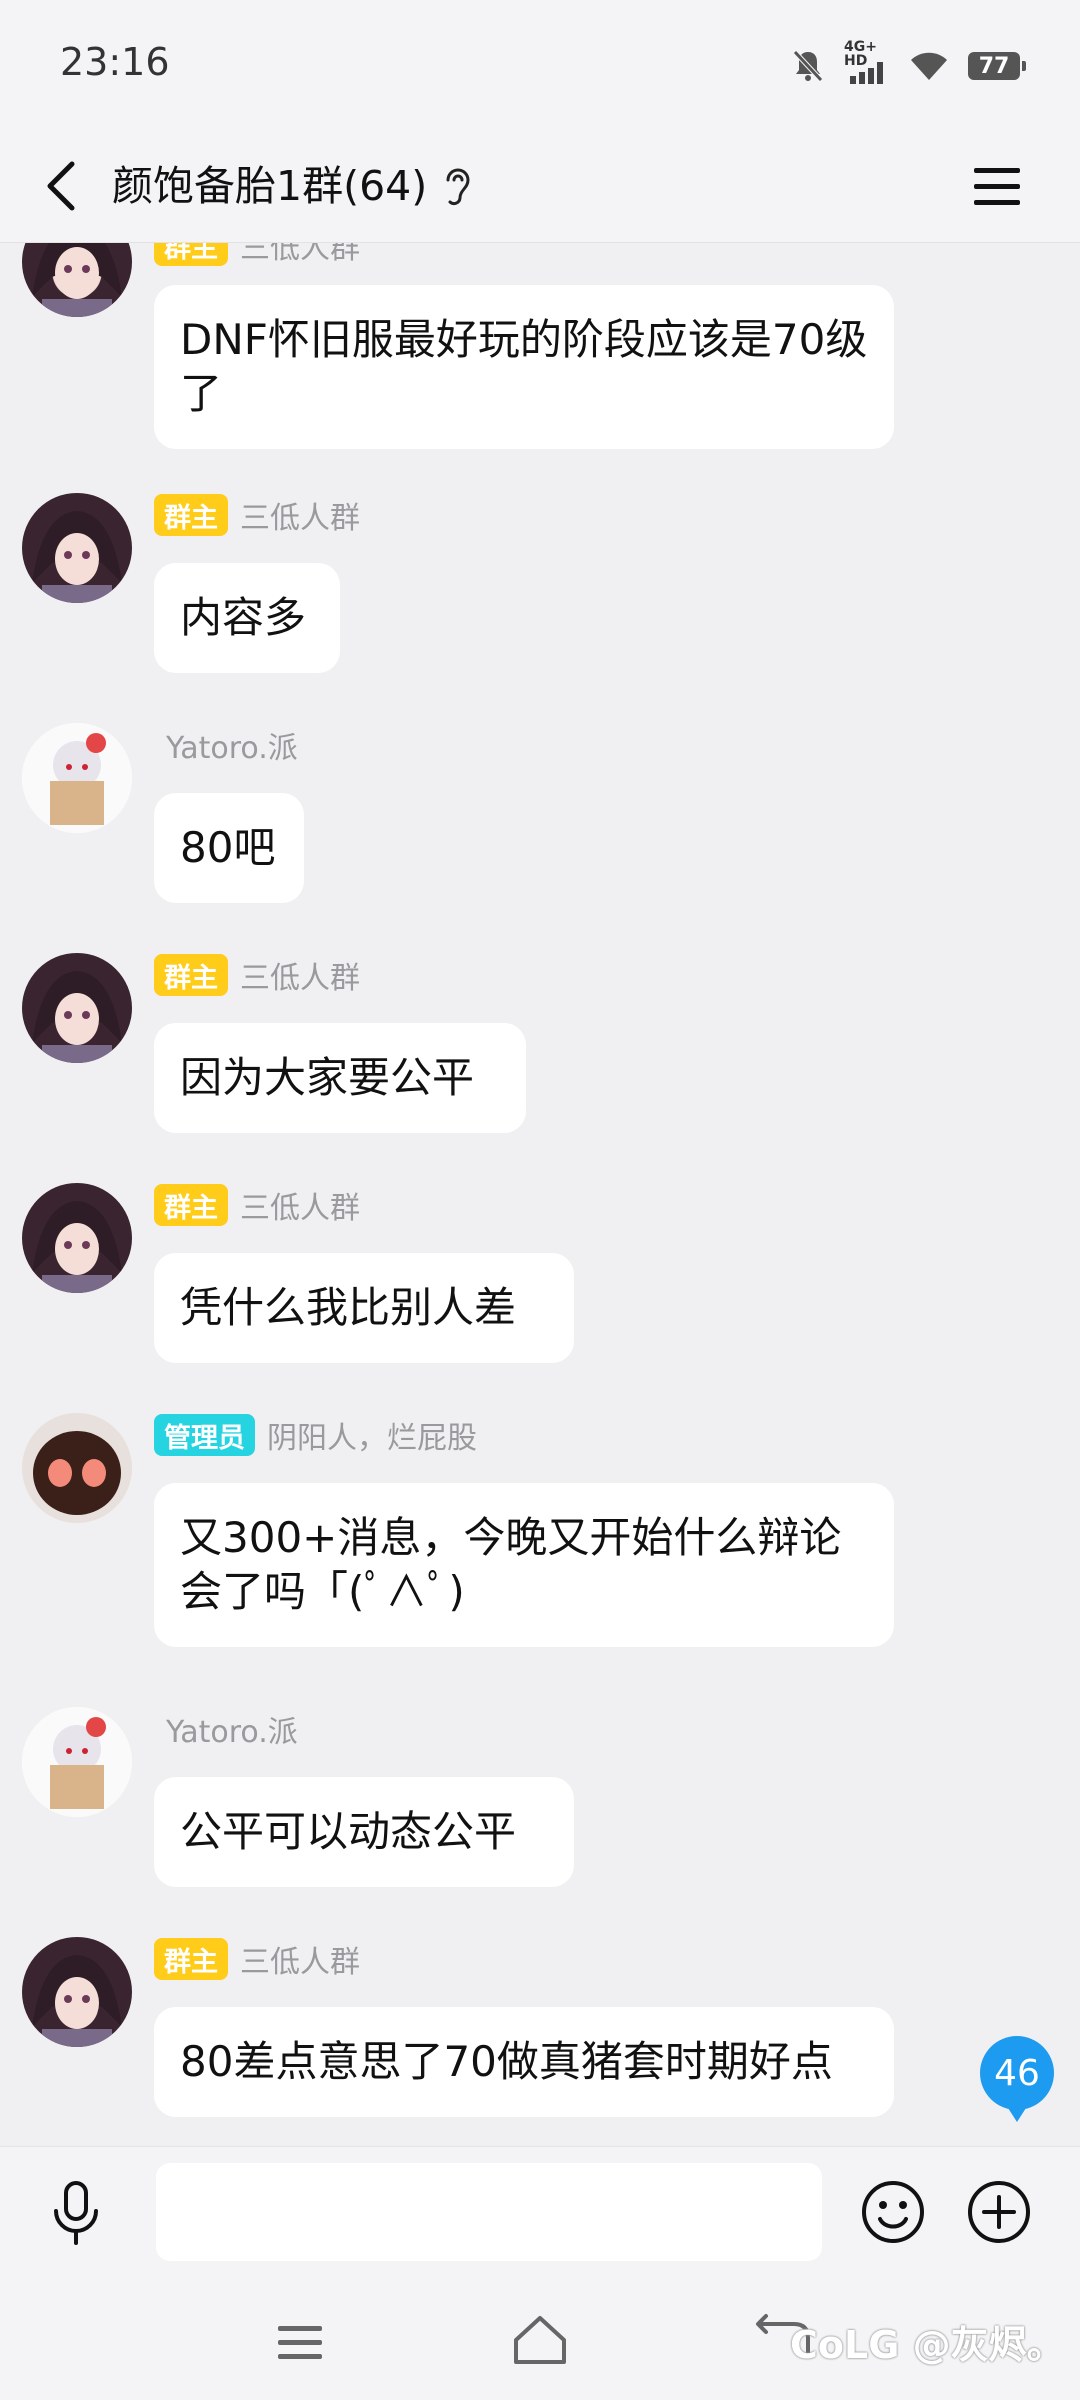 Image resolution: width=1080 pixels, height=2400 pixels. What do you see at coordinates (1017, 2079) in the screenshot?
I see `unread-count-badge: 46` at bounding box center [1017, 2079].